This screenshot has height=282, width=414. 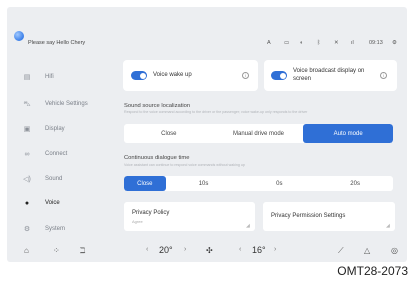 I want to click on figure-caption: OMT28-2073, so click(x=372, y=271).